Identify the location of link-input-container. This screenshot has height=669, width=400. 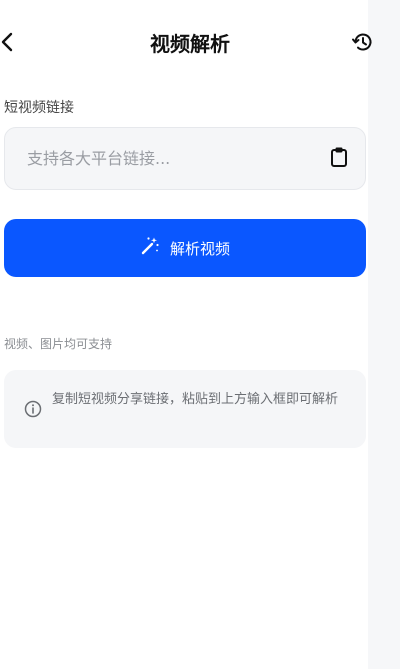
(185, 158).